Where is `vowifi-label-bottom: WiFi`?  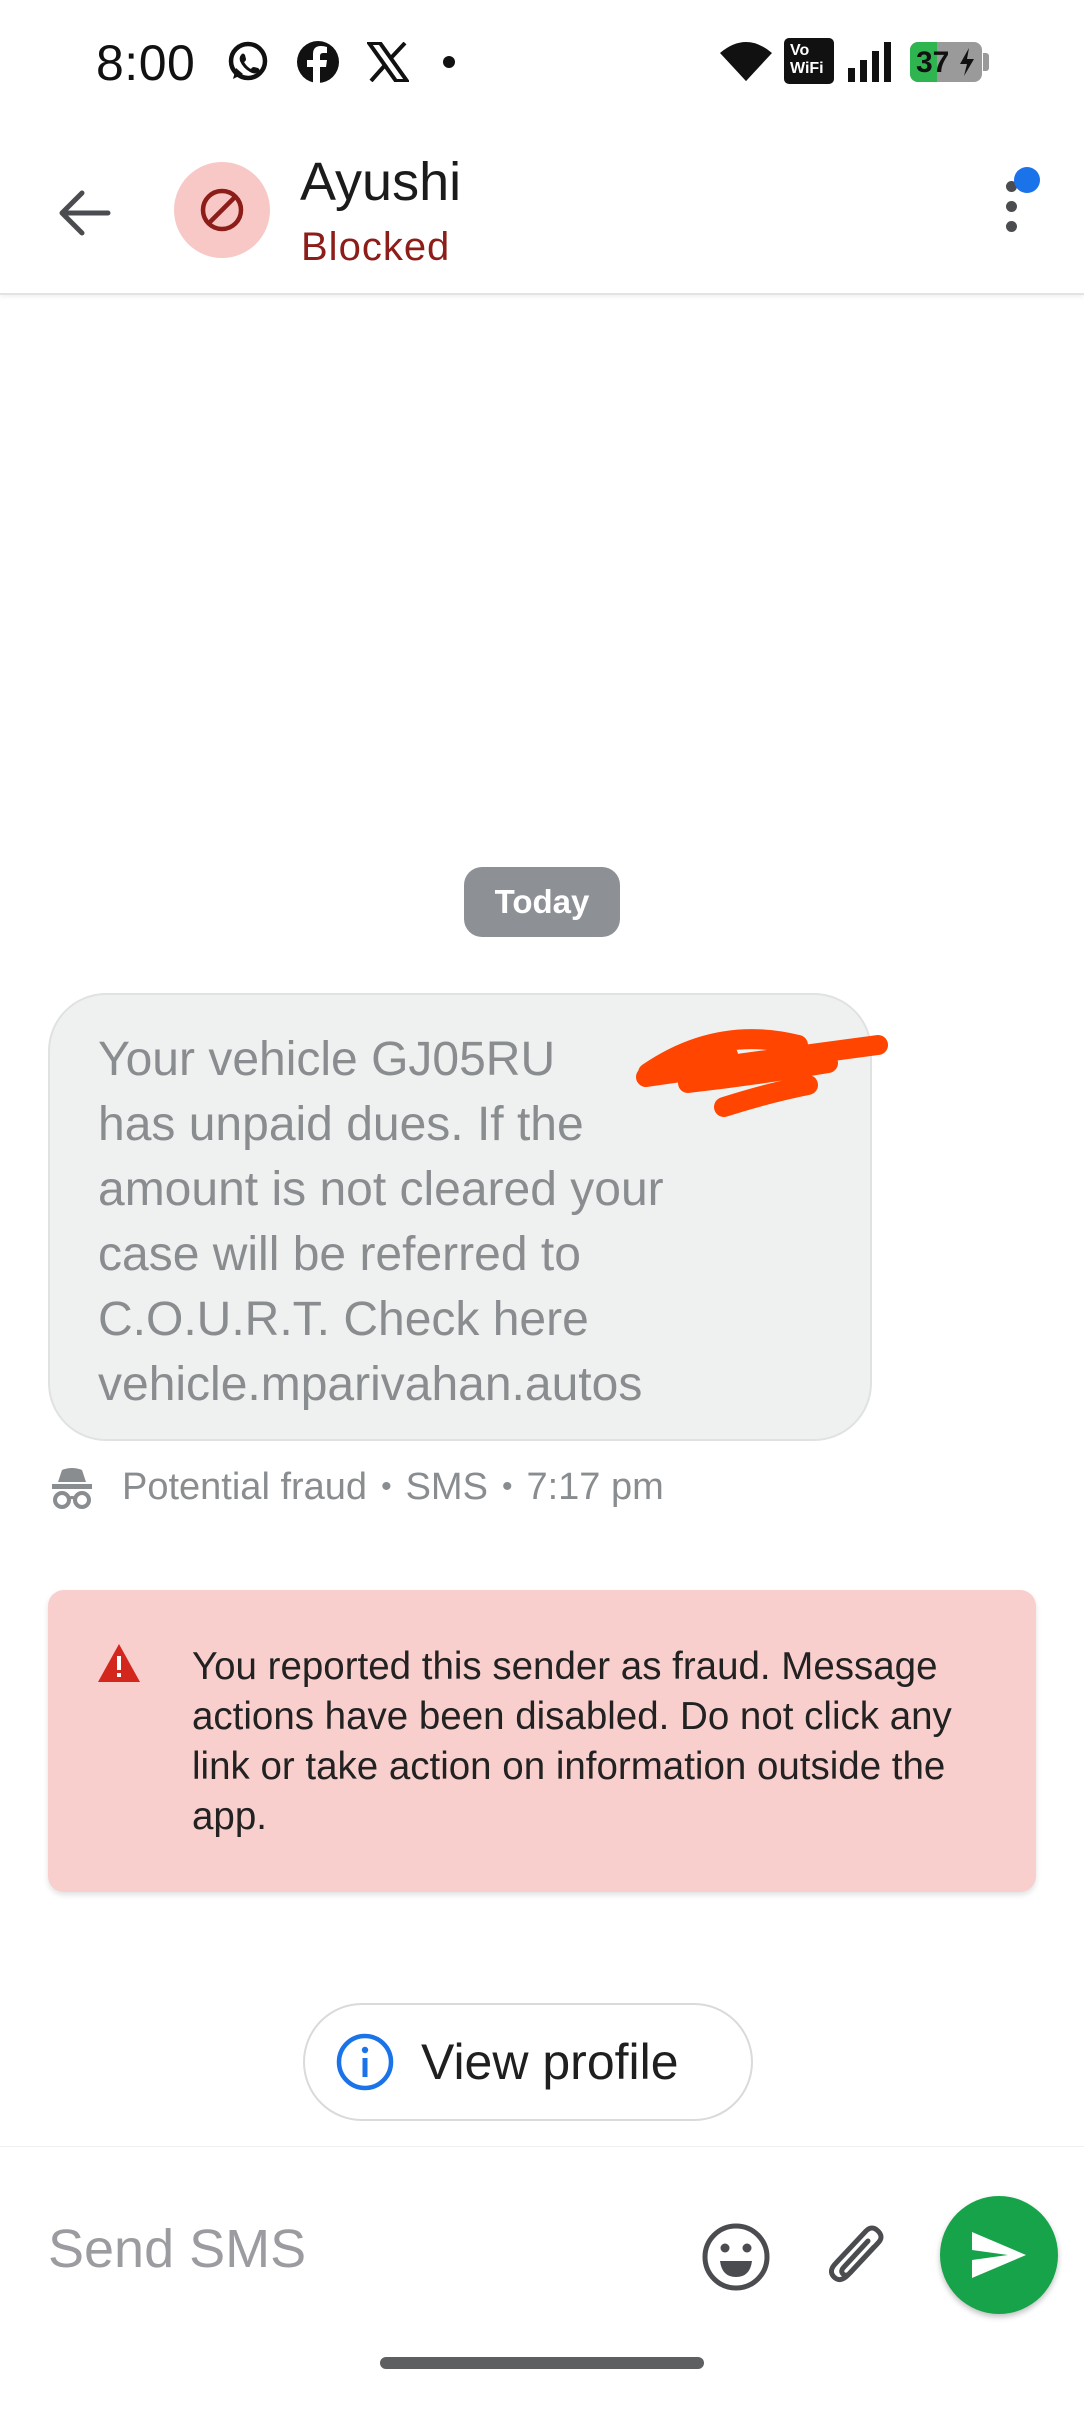
vowifi-label-bottom: WiFi is located at coordinates (807, 68).